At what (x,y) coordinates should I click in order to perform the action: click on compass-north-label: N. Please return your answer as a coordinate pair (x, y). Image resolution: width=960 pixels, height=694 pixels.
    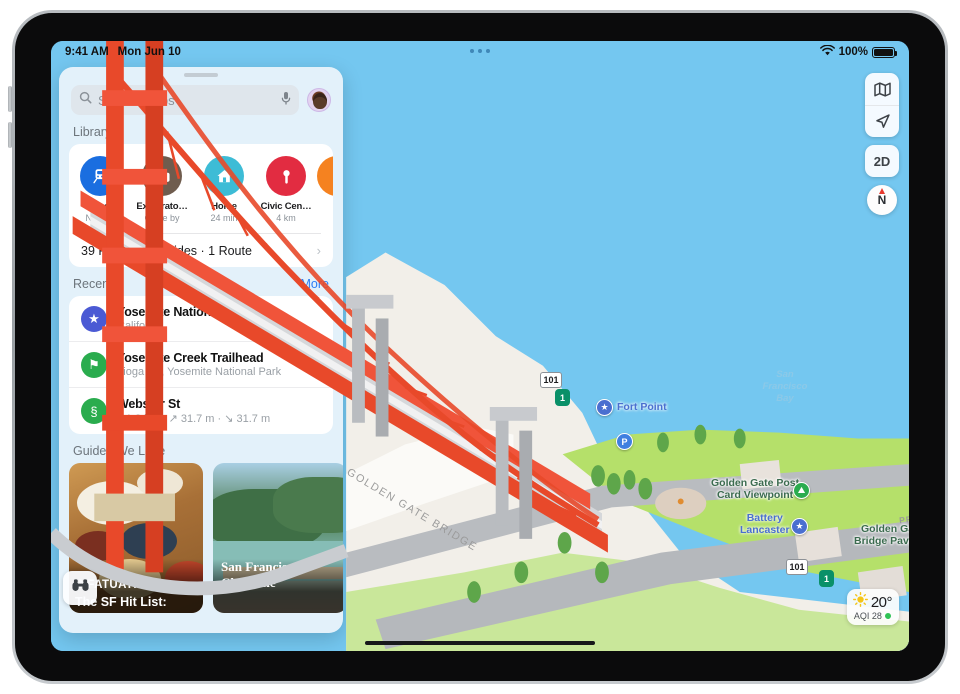
    Looking at the image, I should click on (882, 200).